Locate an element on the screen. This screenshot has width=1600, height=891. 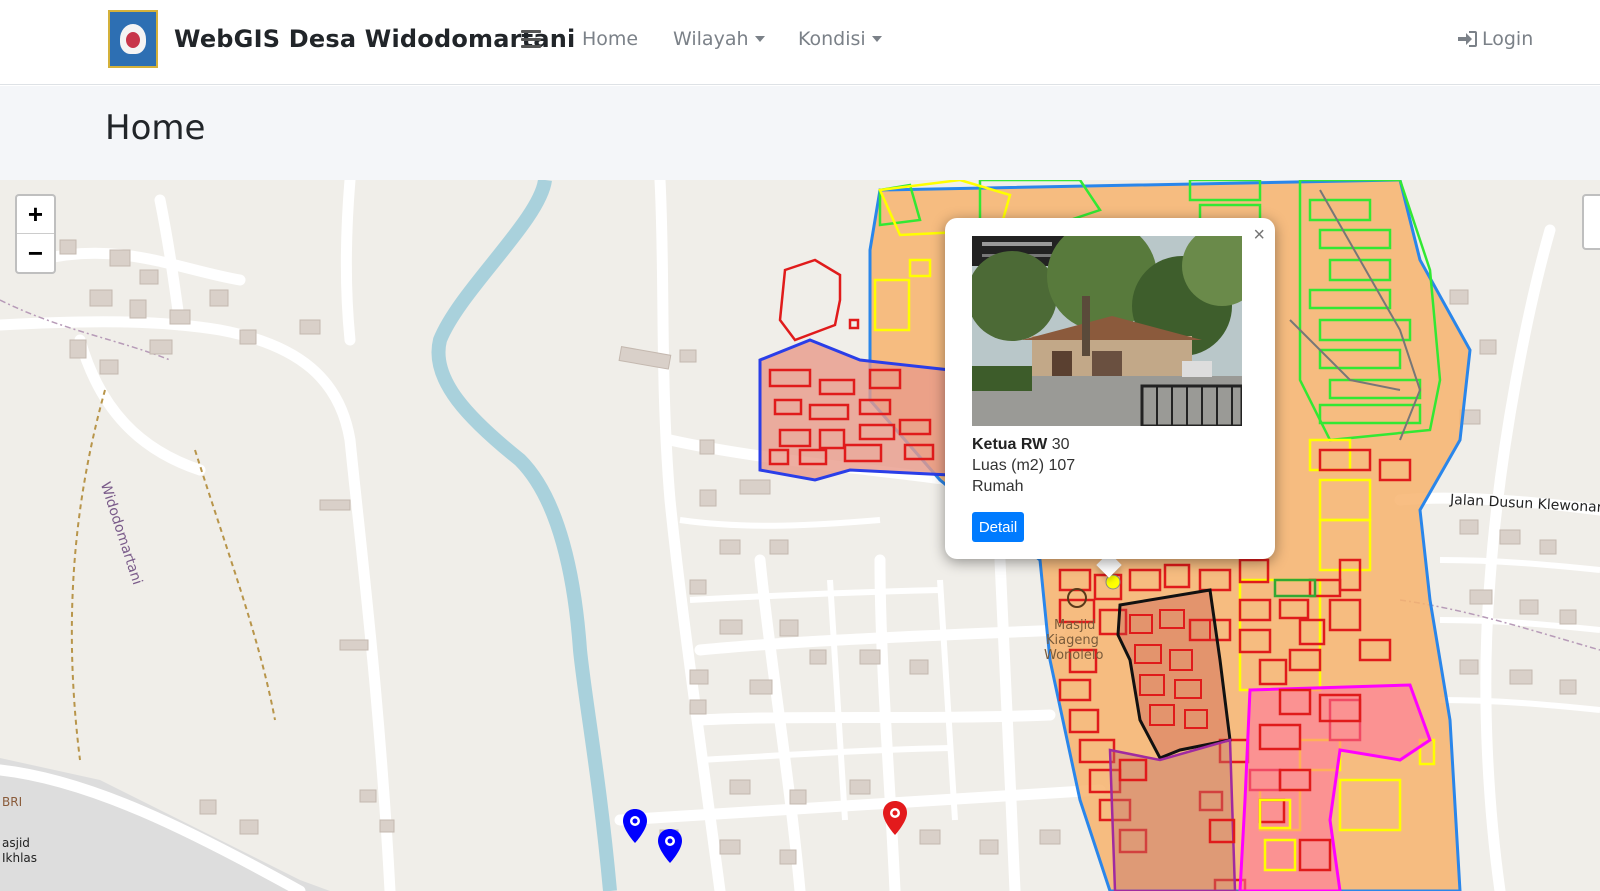
nav-kondisi-dropdown: Kondisi is located at coordinates (840, 39).